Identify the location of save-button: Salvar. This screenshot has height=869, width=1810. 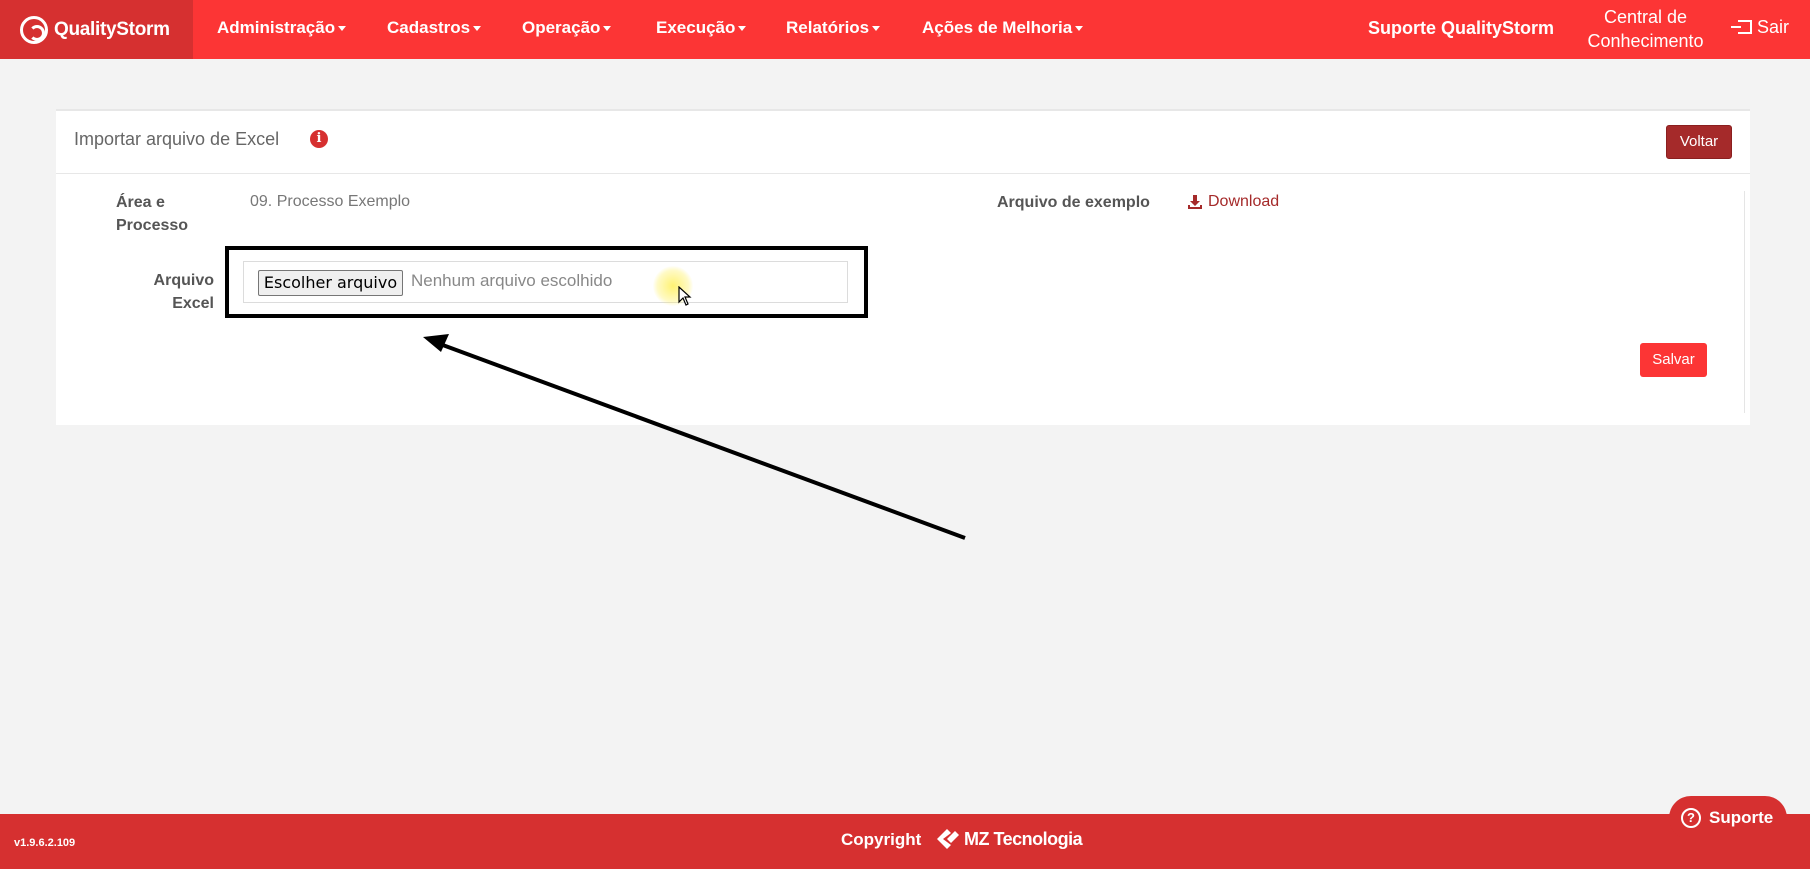
(1673, 360).